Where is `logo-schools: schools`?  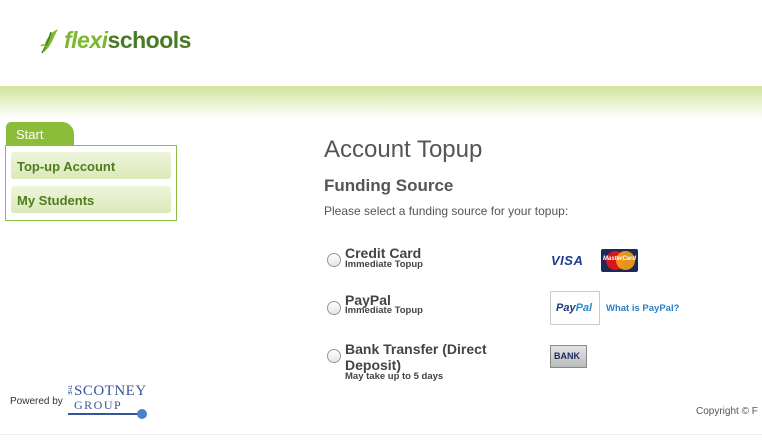 logo-schools: schools is located at coordinates (149, 39).